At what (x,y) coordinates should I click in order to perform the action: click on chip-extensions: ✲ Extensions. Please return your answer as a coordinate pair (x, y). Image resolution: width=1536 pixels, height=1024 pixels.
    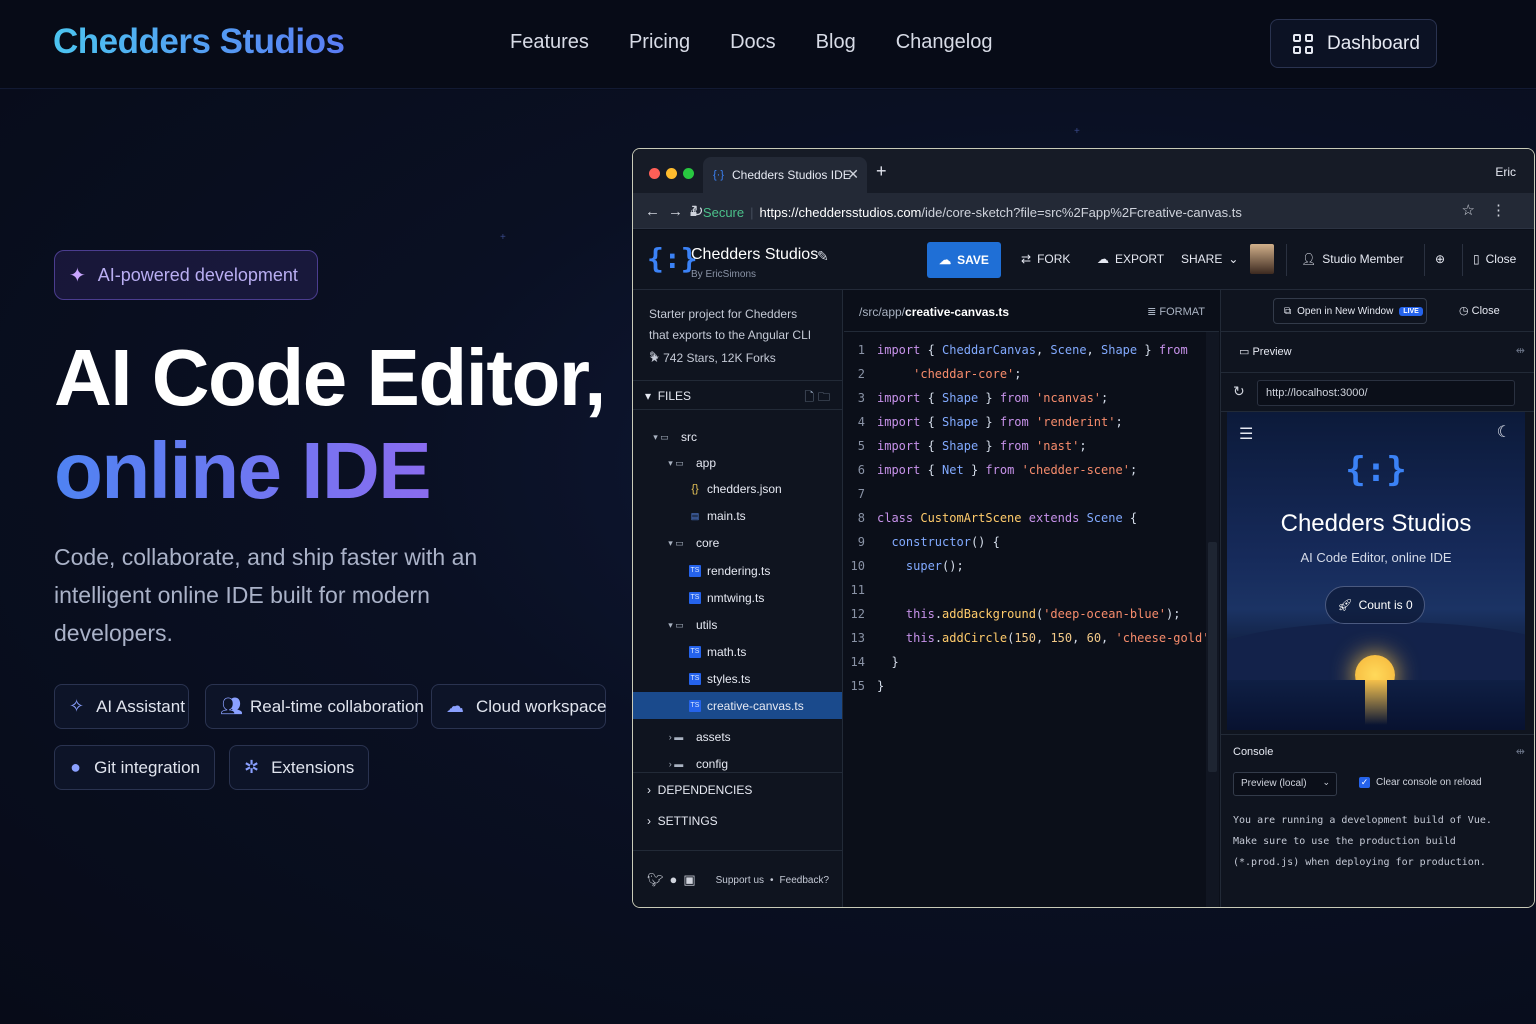
    Looking at the image, I should click on (299, 767).